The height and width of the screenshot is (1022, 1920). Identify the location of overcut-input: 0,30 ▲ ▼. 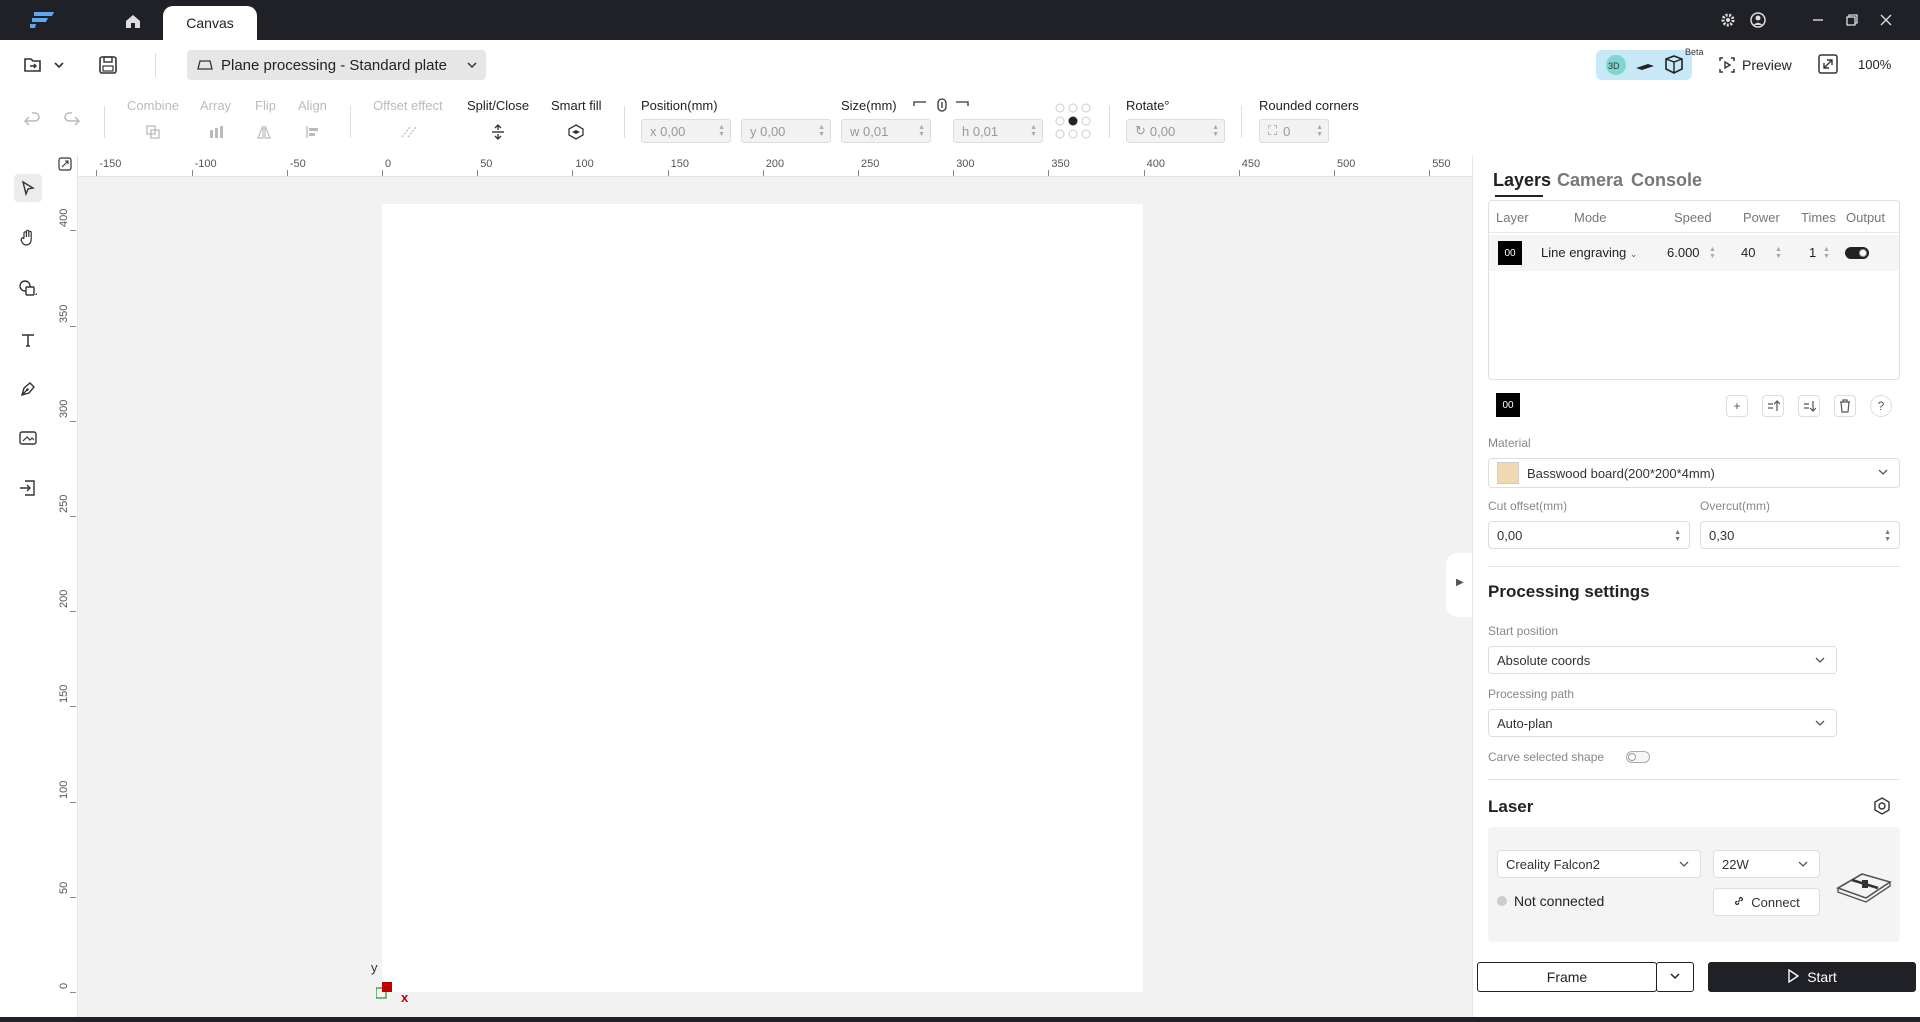
(1800, 535).